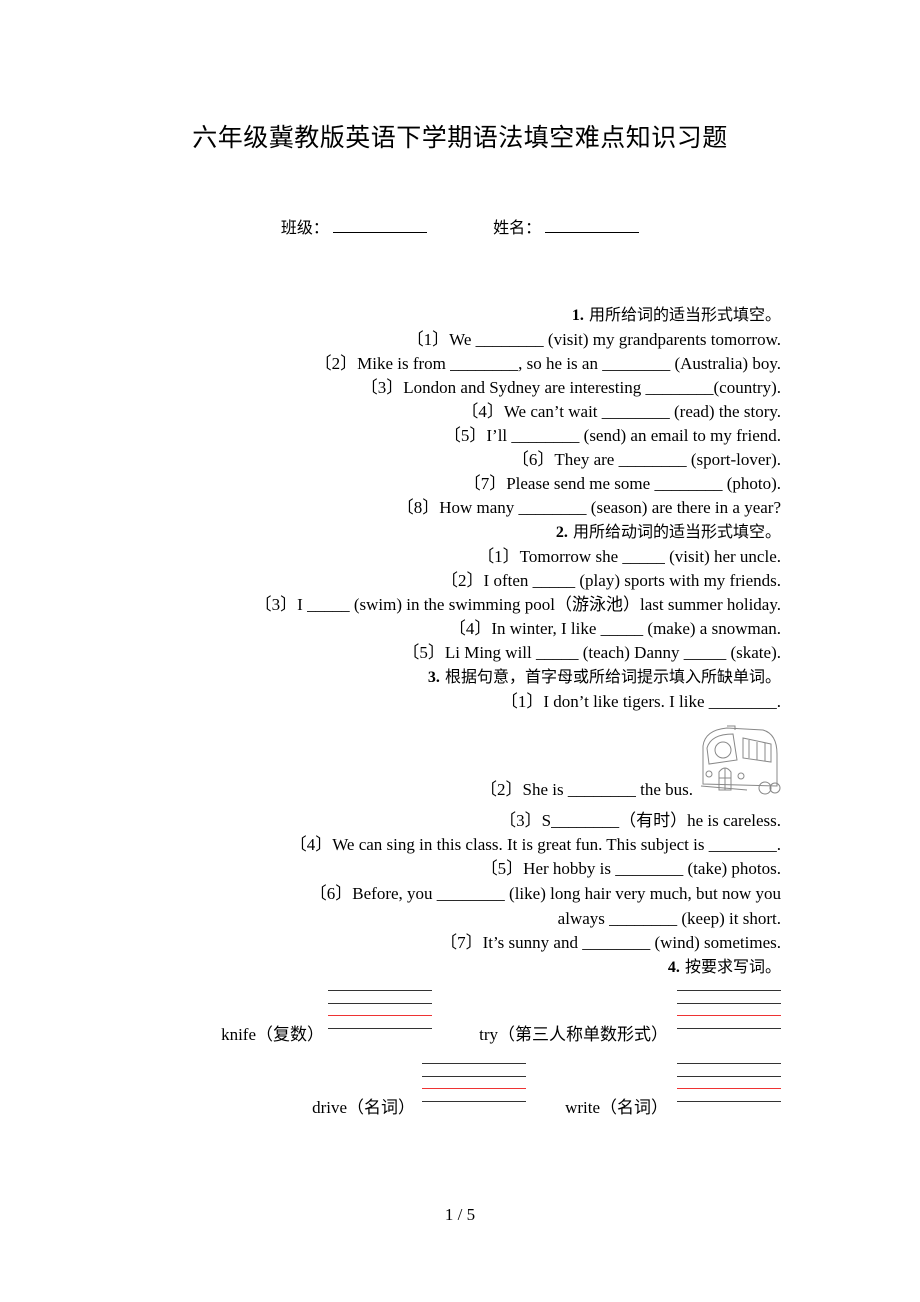 This screenshot has width=920, height=1302. What do you see at coordinates (592, 225) in the screenshot?
I see `name-blank` at bounding box center [592, 225].